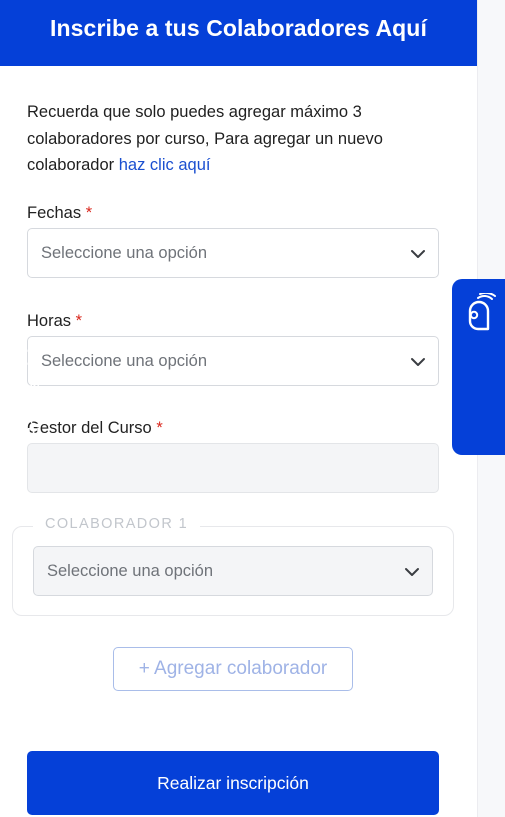 Image resolution: width=505 pixels, height=817 pixels. Describe the element at coordinates (49, 321) in the screenshot. I see `horas-label-text: Horas` at that location.